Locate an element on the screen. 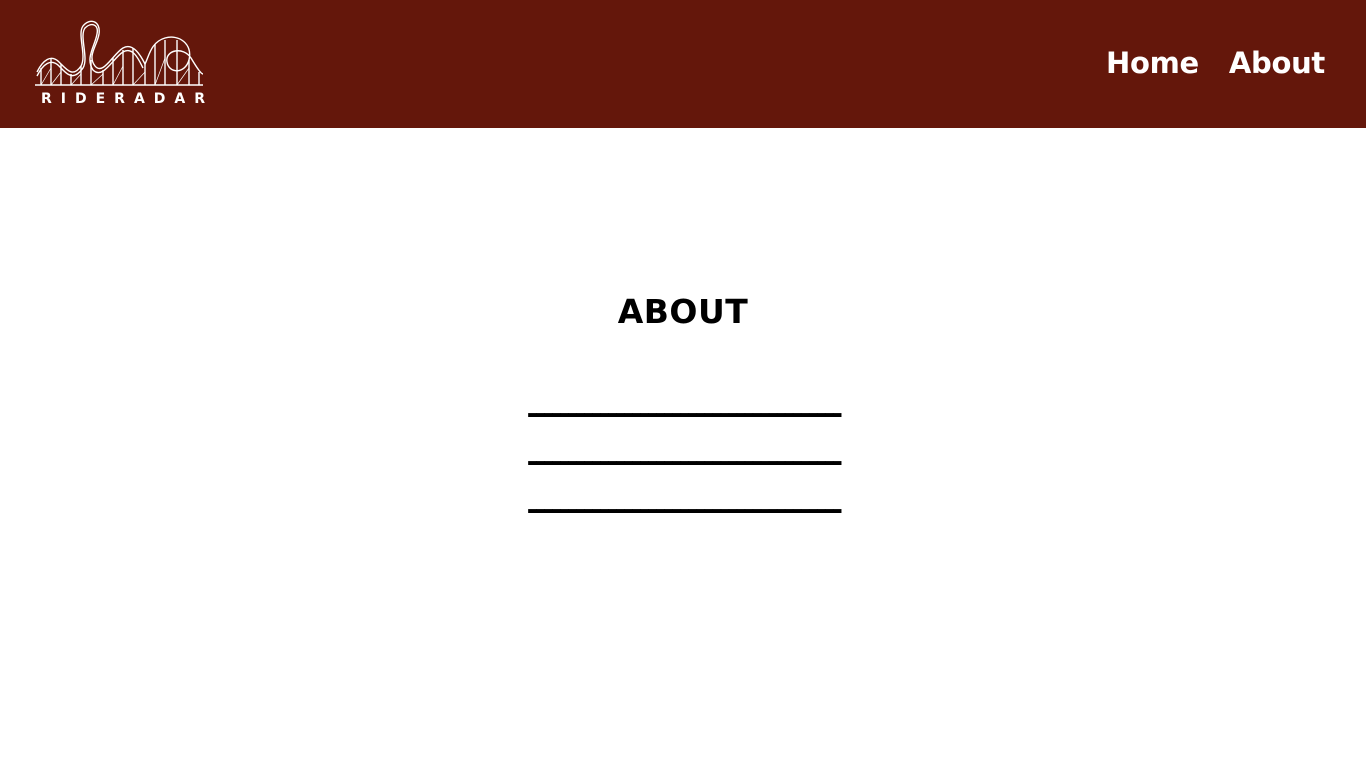 The width and height of the screenshot is (1366, 768). logo-text: RIDERADAR is located at coordinates (128, 99).